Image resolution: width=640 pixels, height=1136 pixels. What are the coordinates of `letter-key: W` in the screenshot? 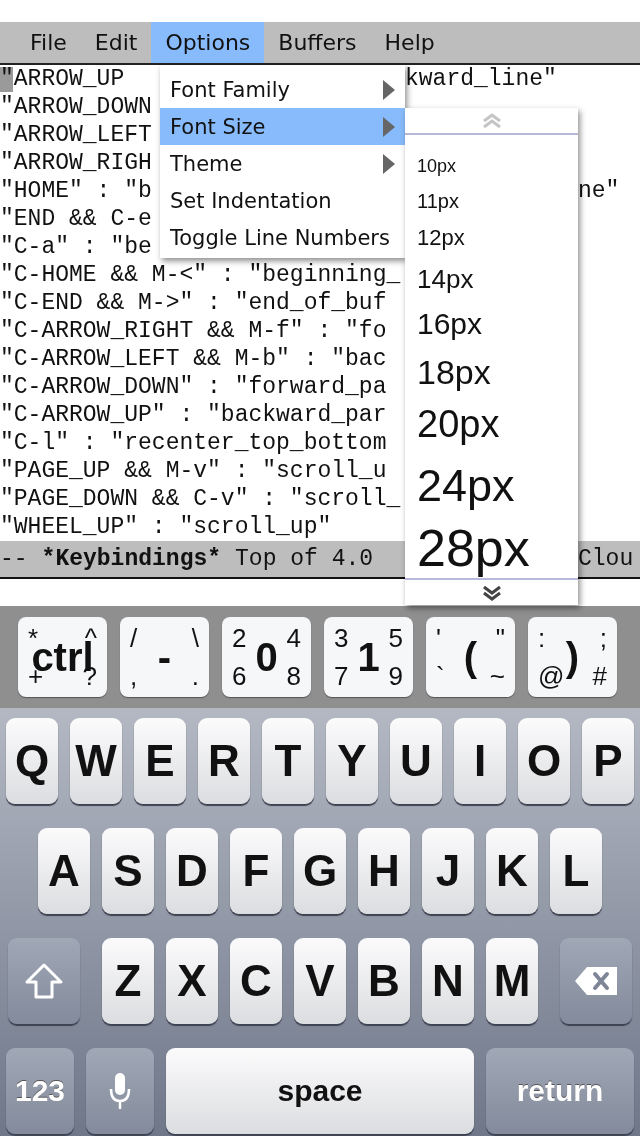 It's located at (96, 761).